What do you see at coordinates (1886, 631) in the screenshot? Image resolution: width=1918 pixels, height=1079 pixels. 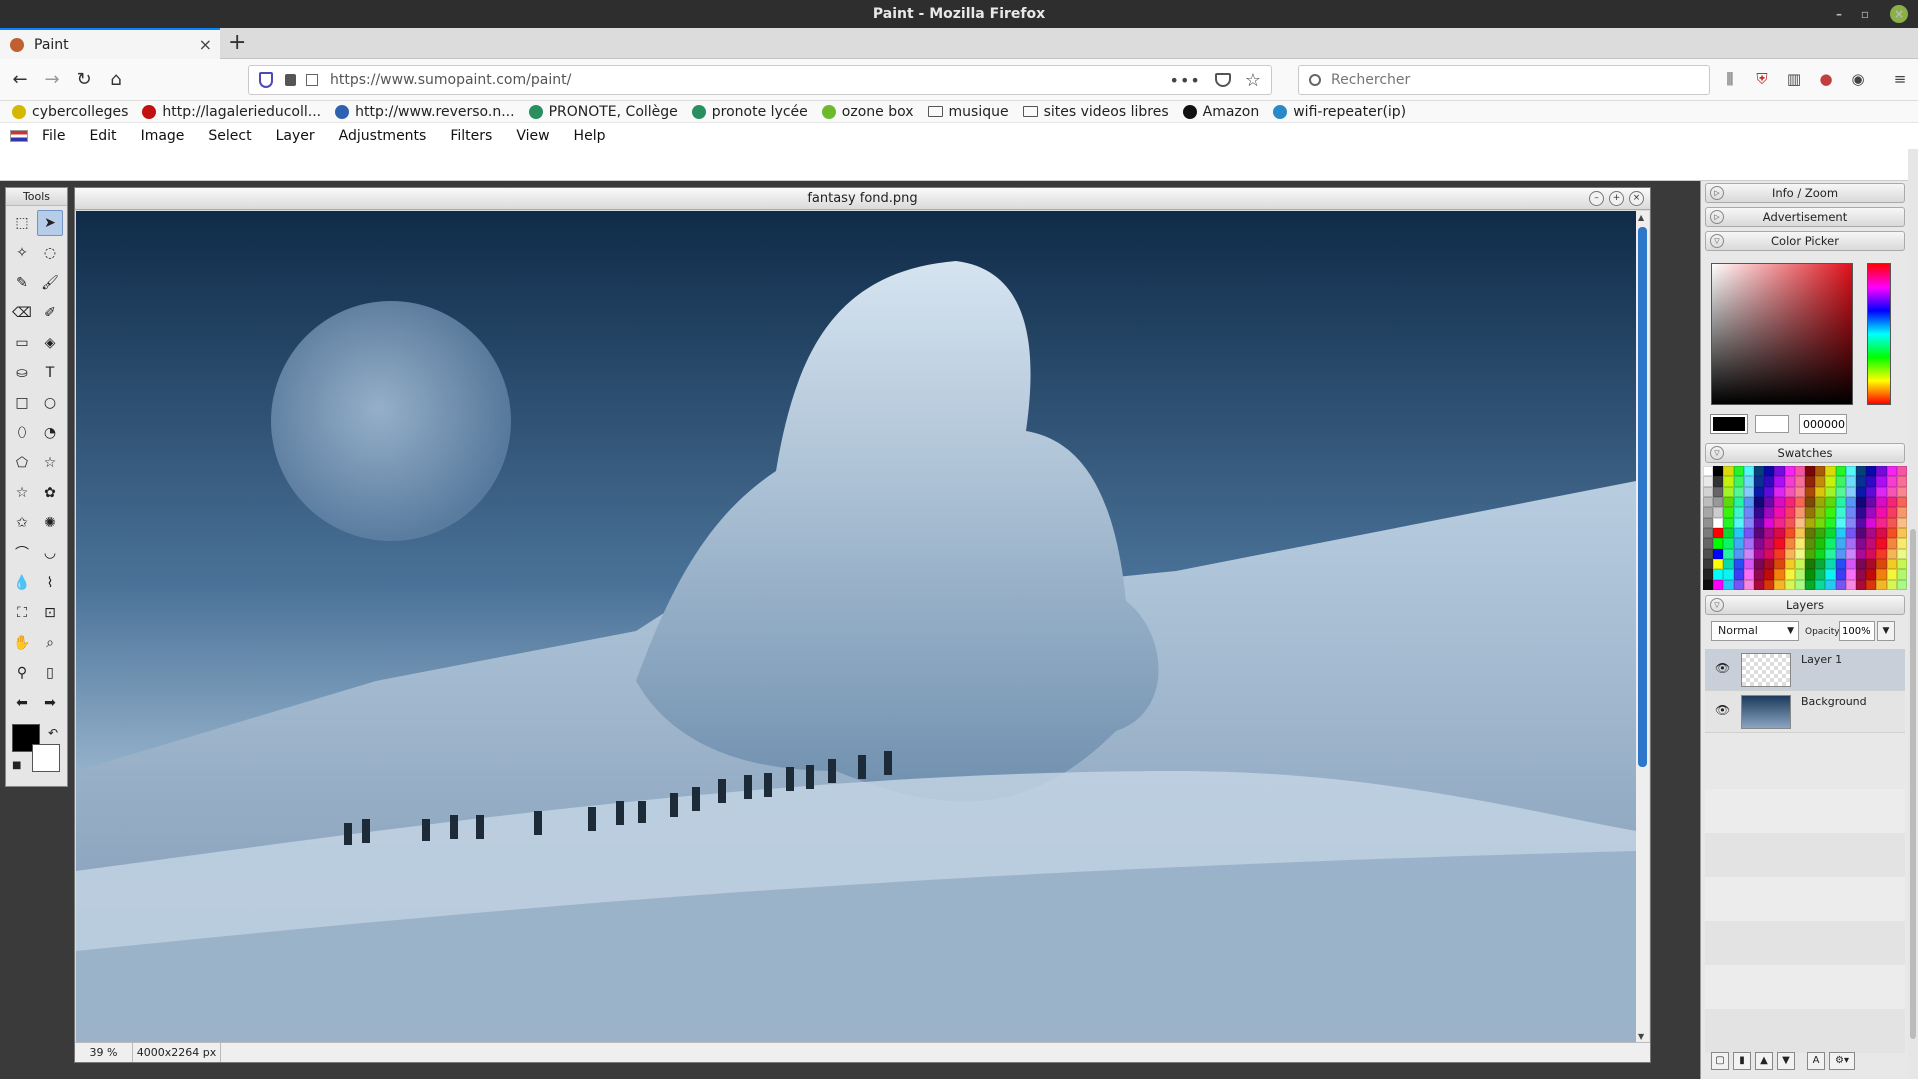 I see `opacity-dropdown-icon: ▼` at bounding box center [1886, 631].